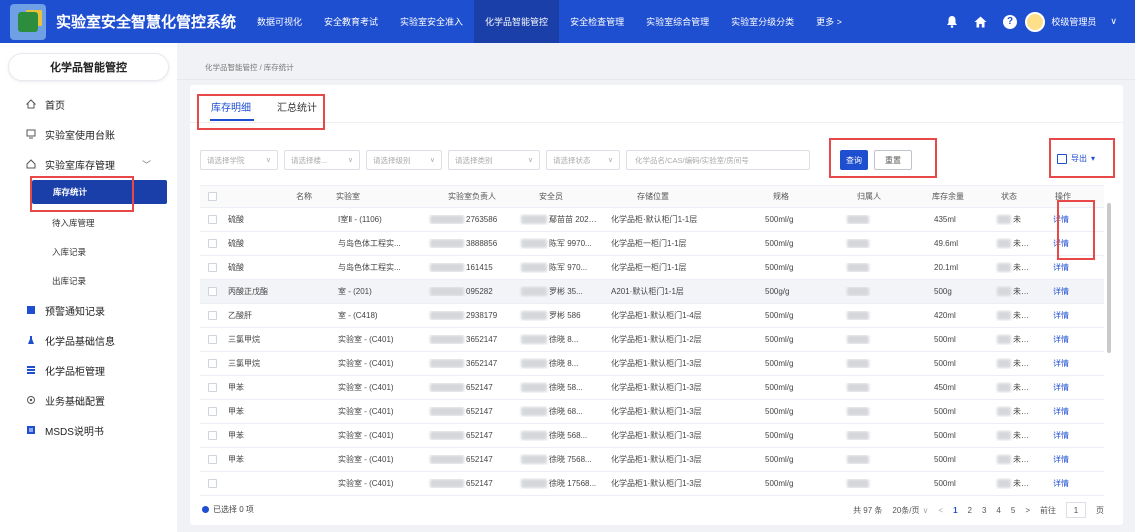 The height and width of the screenshot is (532, 1135). What do you see at coordinates (893, 160) in the screenshot?
I see `reset-button: 重置` at bounding box center [893, 160].